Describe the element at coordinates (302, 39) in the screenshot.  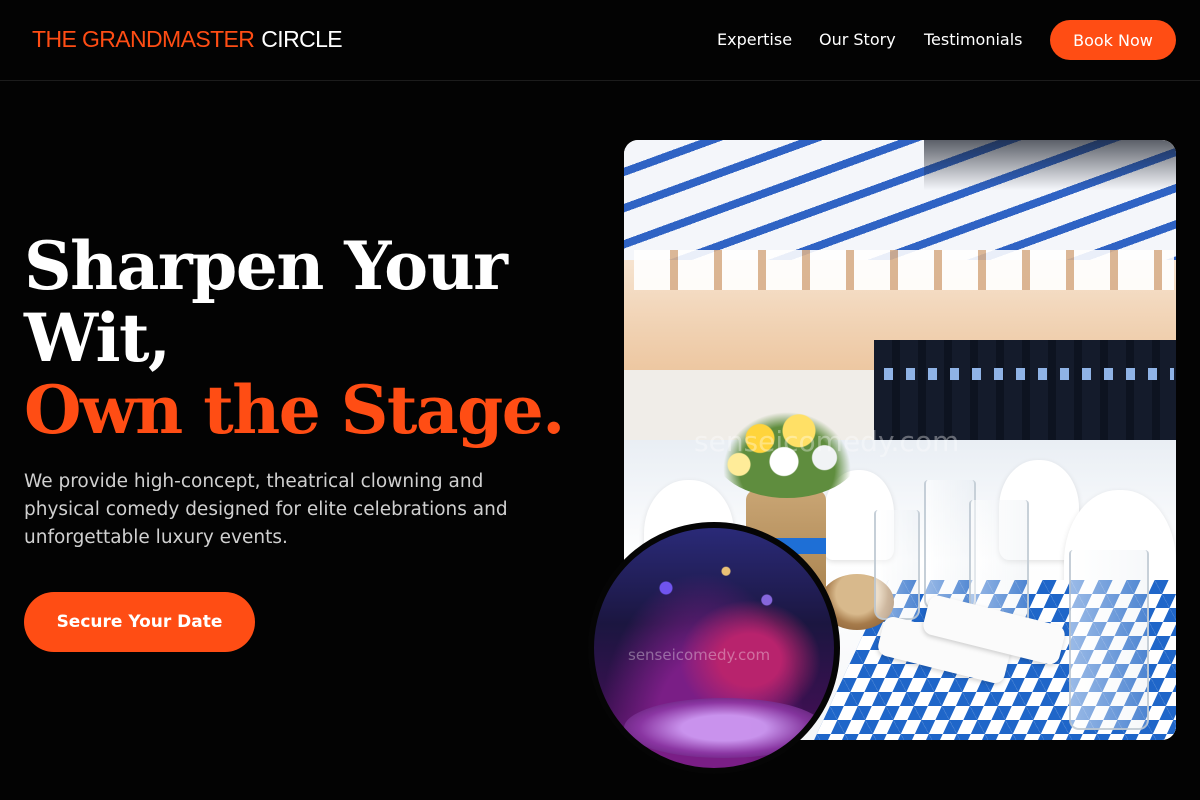
I see `brand-name-part2: CIRCLE` at that location.